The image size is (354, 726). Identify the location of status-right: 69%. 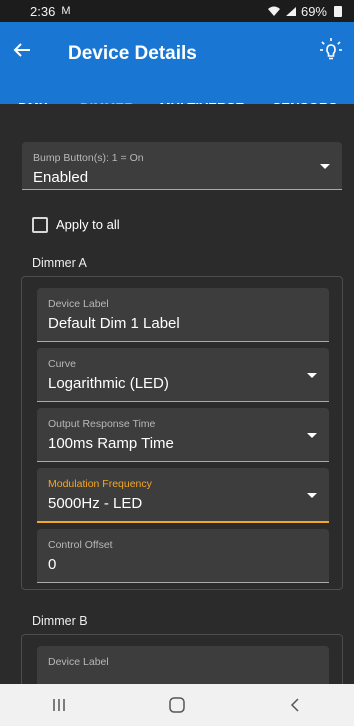
(304, 11).